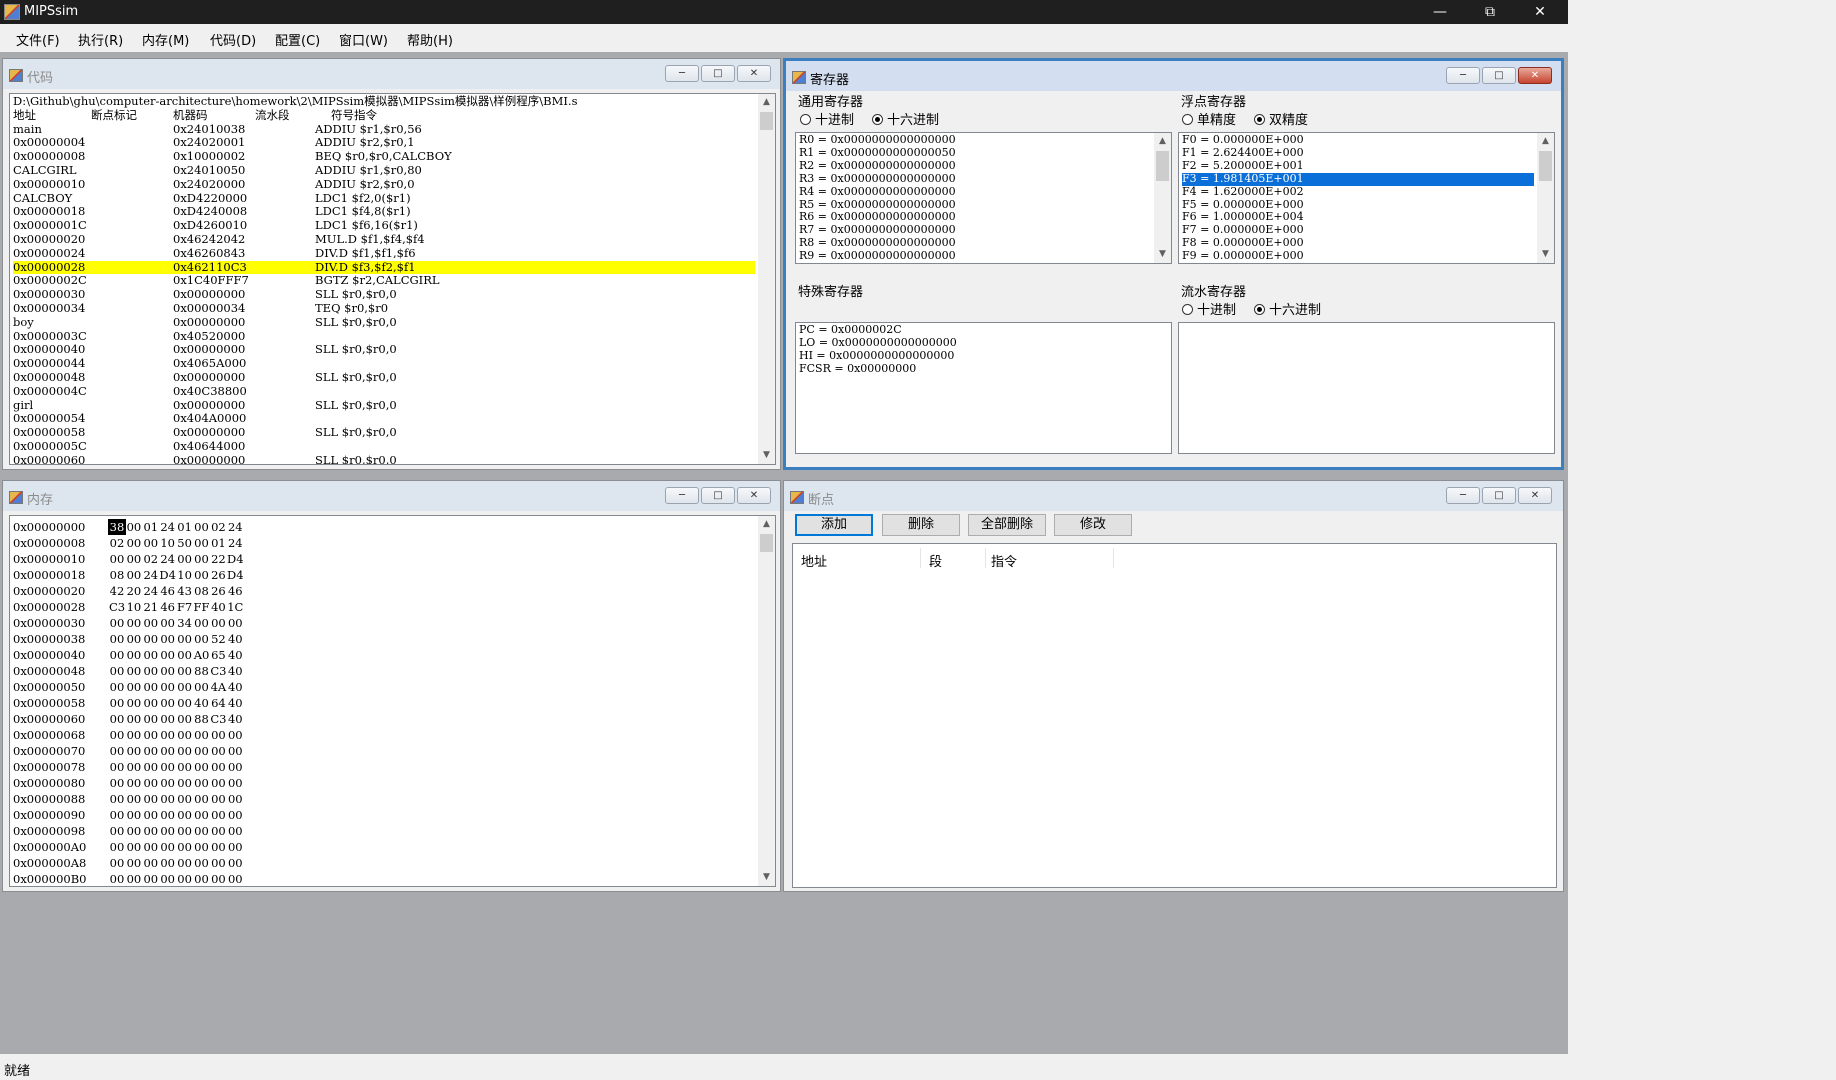 The image size is (1836, 1080). What do you see at coordinates (814, 560) in the screenshot?
I see `column-address: 地址` at bounding box center [814, 560].